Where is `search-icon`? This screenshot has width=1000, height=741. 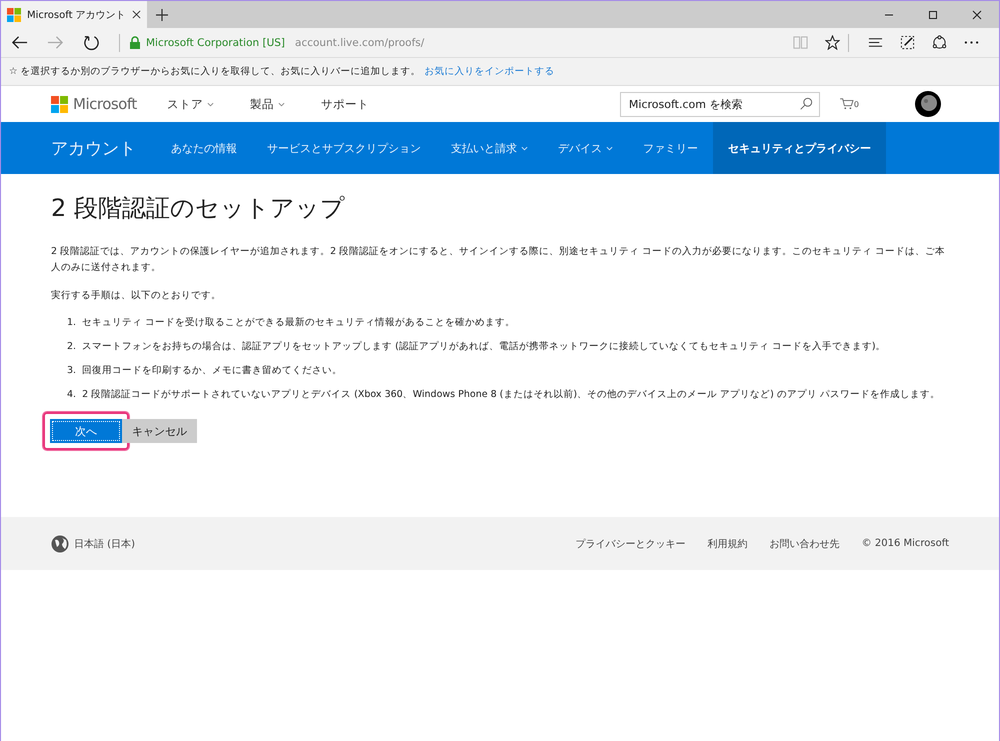 search-icon is located at coordinates (805, 103).